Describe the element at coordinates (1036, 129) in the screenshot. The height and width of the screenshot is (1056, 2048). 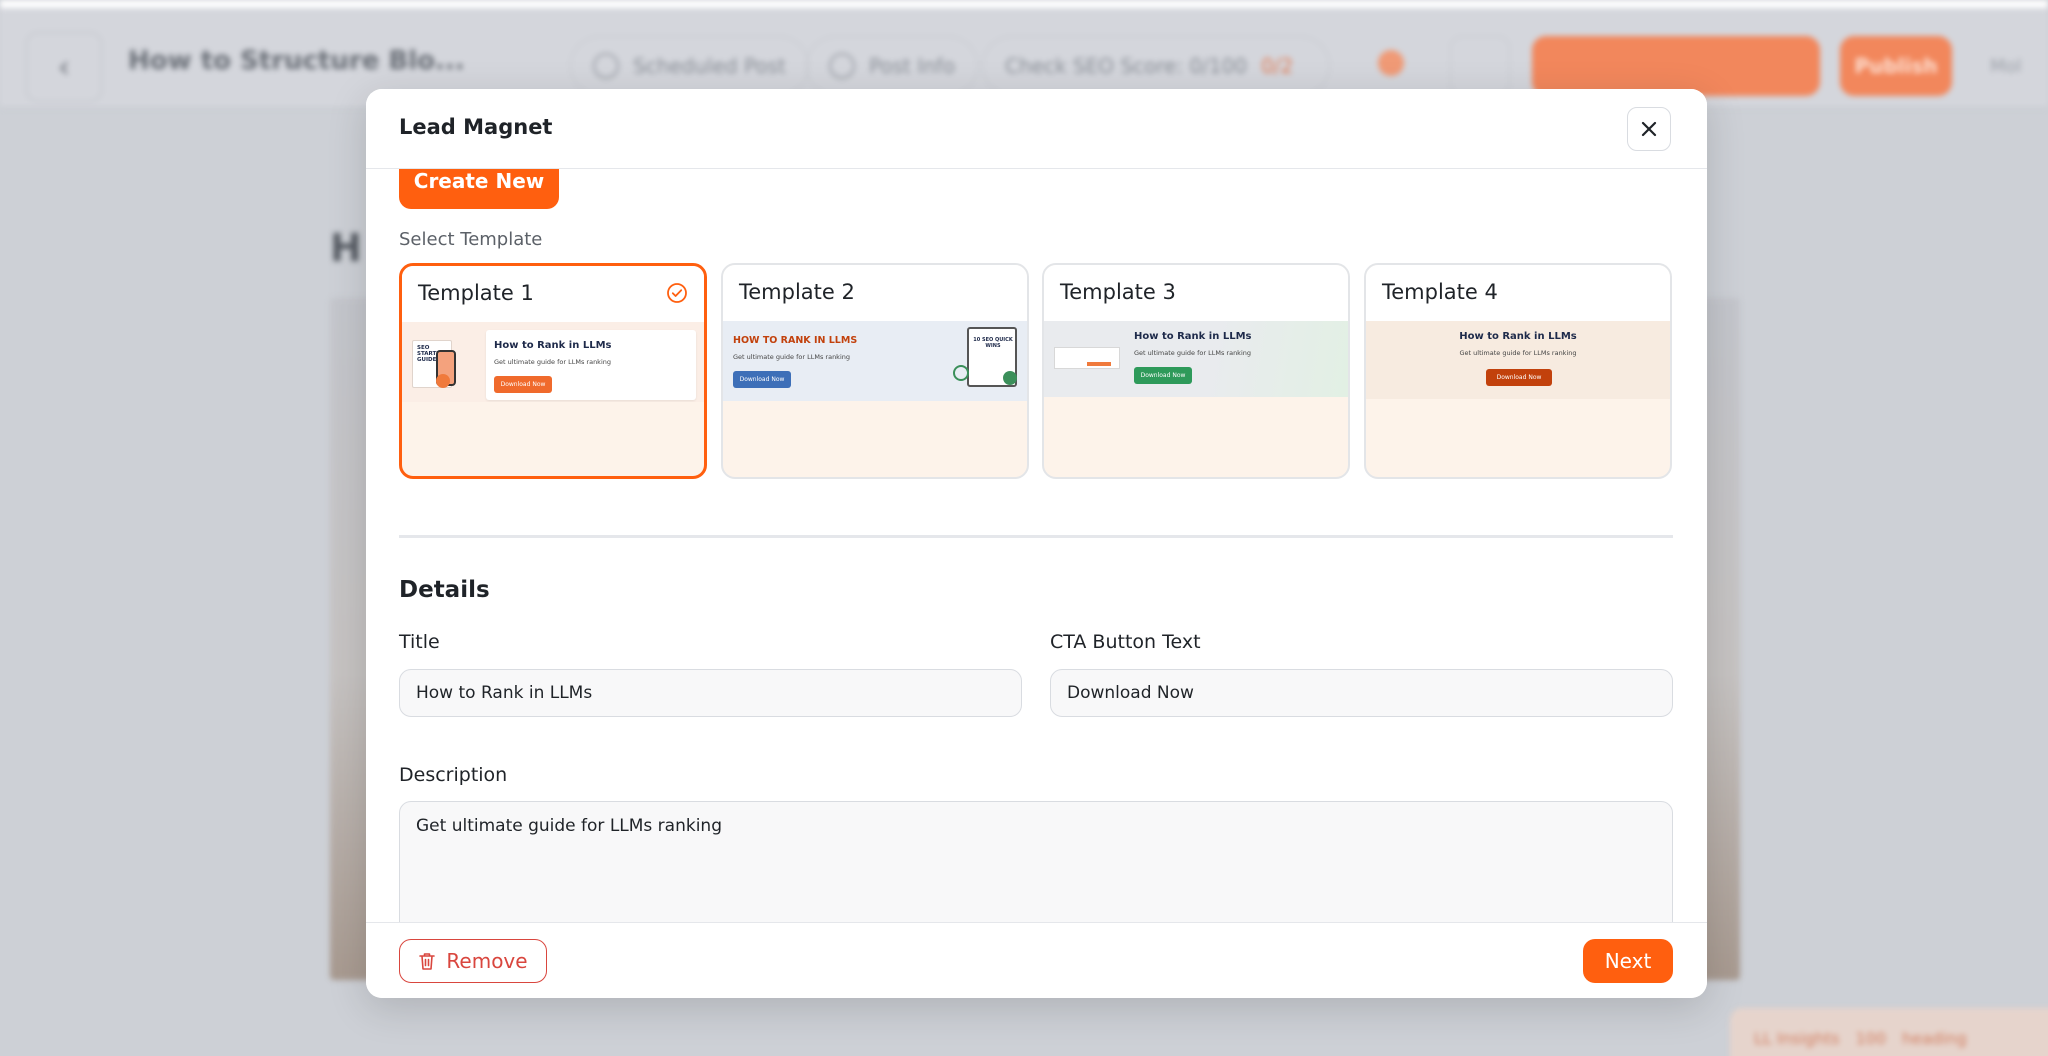
I see `modal-header: Lead Magnet` at that location.